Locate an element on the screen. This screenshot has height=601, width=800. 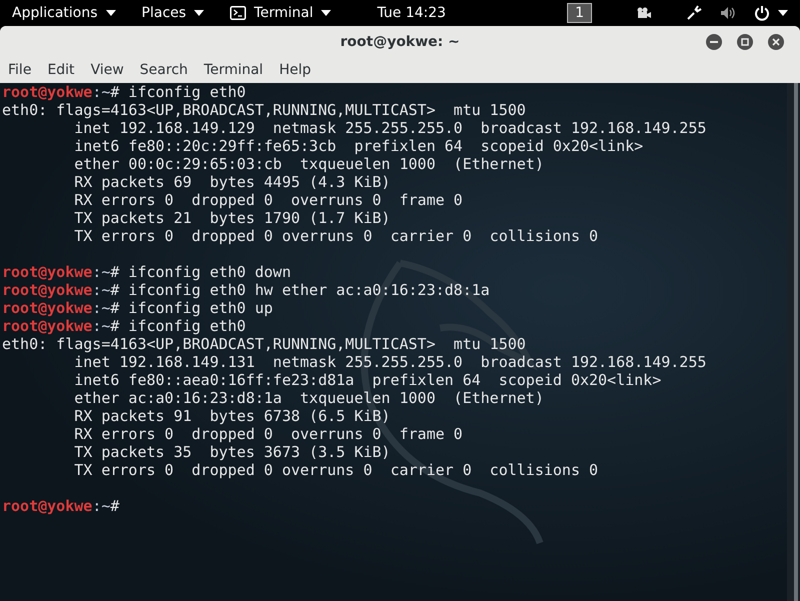
output-line: ether 00:0c:29:65:03:cb txqueuelen 1000 (Ethernet) is located at coordinates (308, 164).